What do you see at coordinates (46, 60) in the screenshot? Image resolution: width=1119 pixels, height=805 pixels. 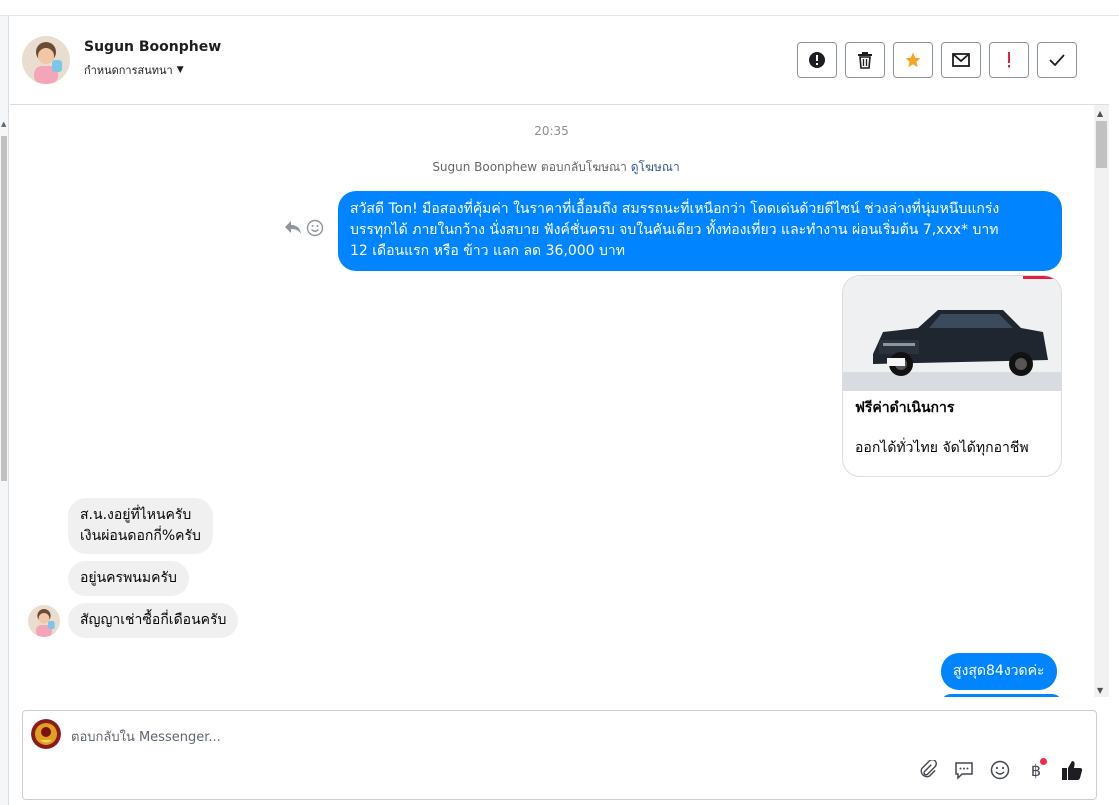 I see `avatar` at bounding box center [46, 60].